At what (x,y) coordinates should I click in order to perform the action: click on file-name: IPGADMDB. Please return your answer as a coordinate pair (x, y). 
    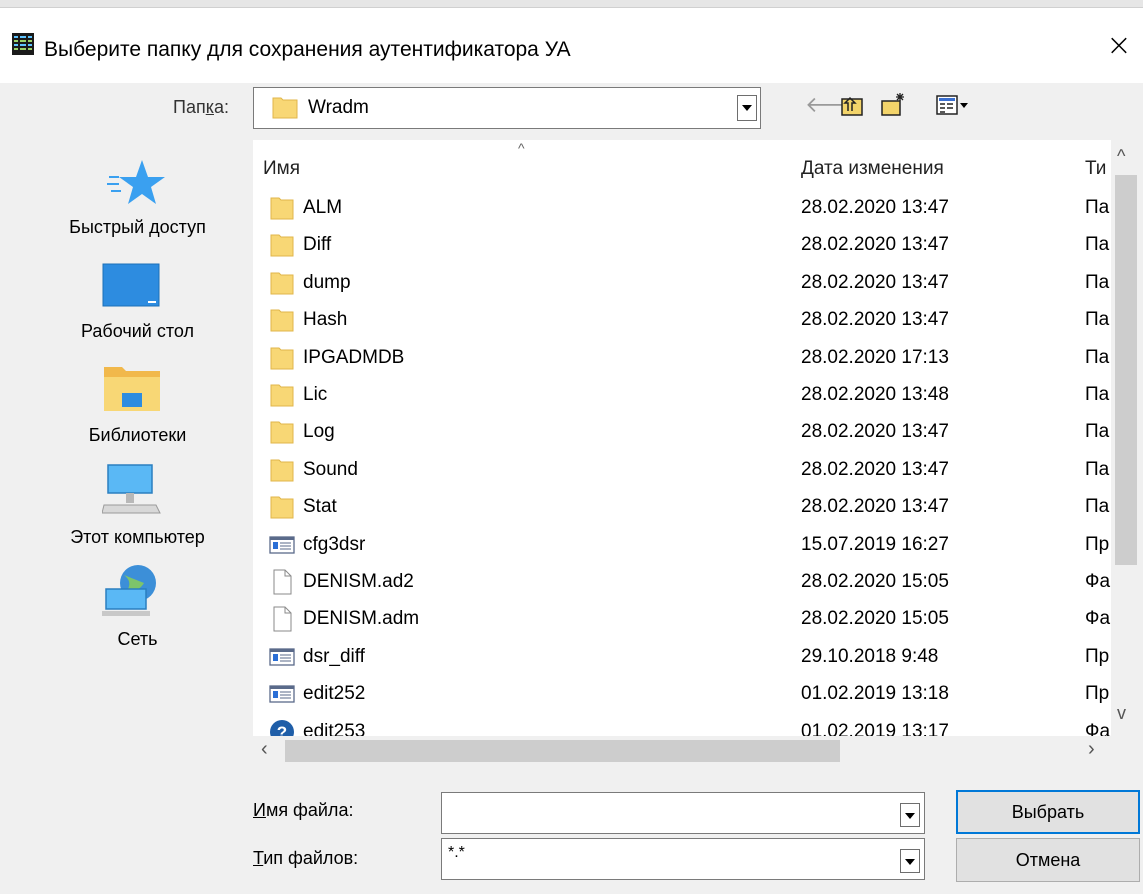
    Looking at the image, I should click on (354, 357).